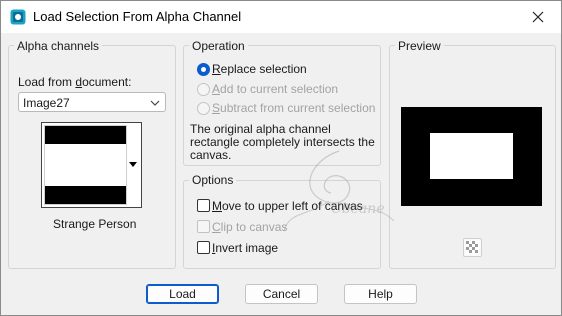 The width and height of the screenshot is (562, 316). What do you see at coordinates (218, 46) in the screenshot?
I see `operation-group-label: Operation` at bounding box center [218, 46].